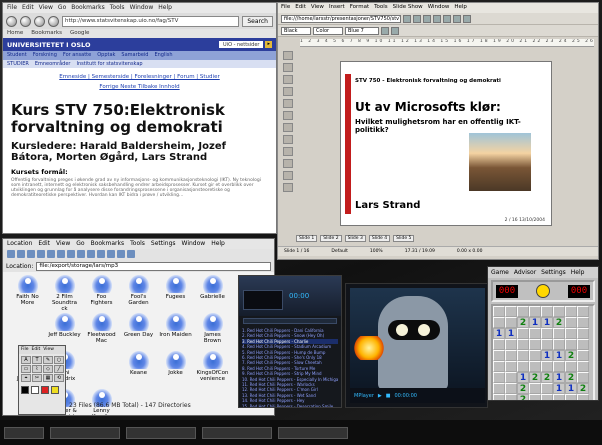 The width and height of the screenshot is (602, 445). Describe the element at coordinates (27, 294) in the screenshot. I see `folder-item: Faith No More` at that location.